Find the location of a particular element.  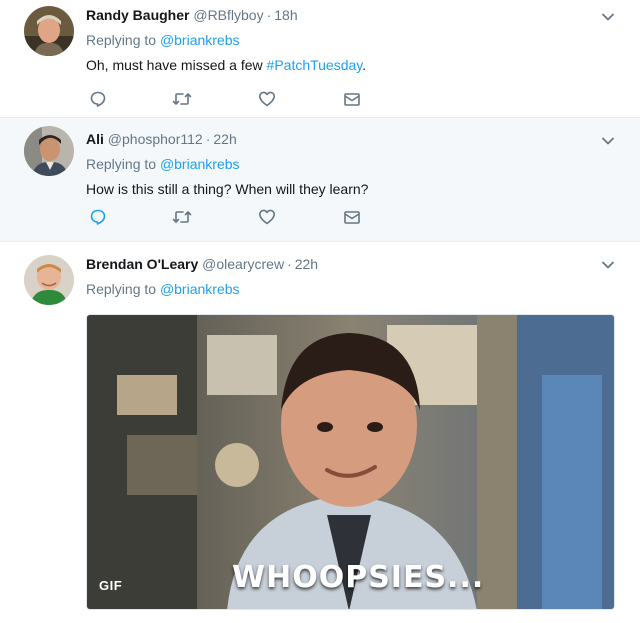

timestamp: 18h is located at coordinates (285, 15).